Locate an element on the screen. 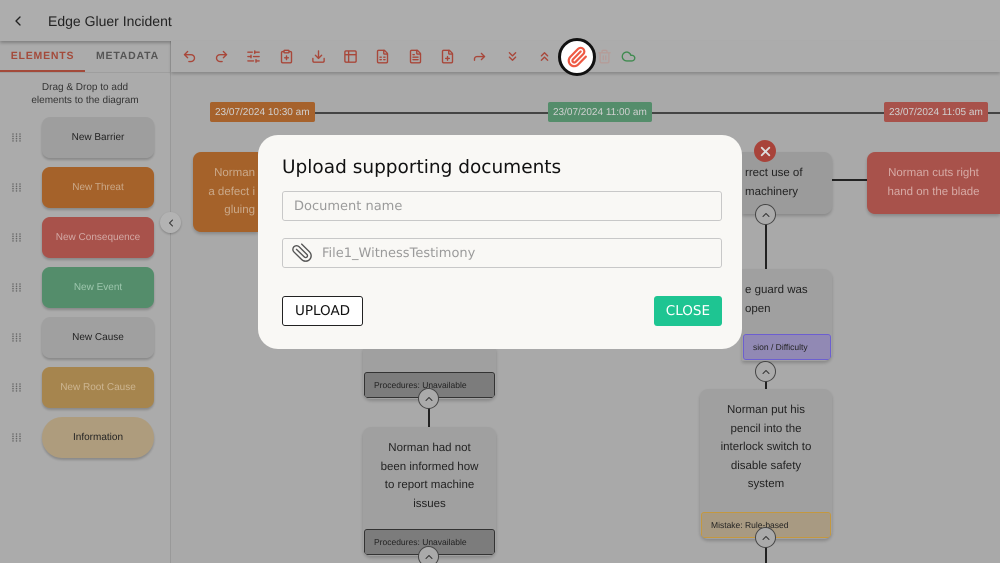 The width and height of the screenshot is (1000, 563). table-icon is located at coordinates (350, 56).